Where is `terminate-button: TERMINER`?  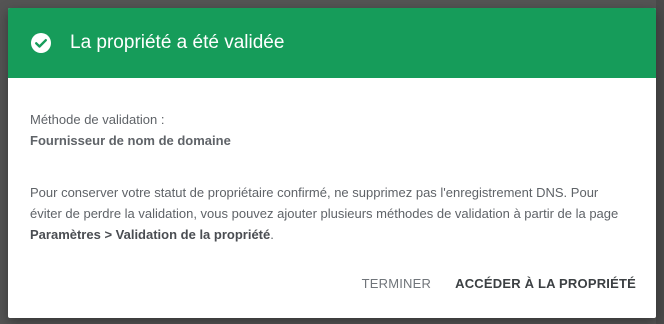
terminate-button: TERMINER is located at coordinates (397, 284).